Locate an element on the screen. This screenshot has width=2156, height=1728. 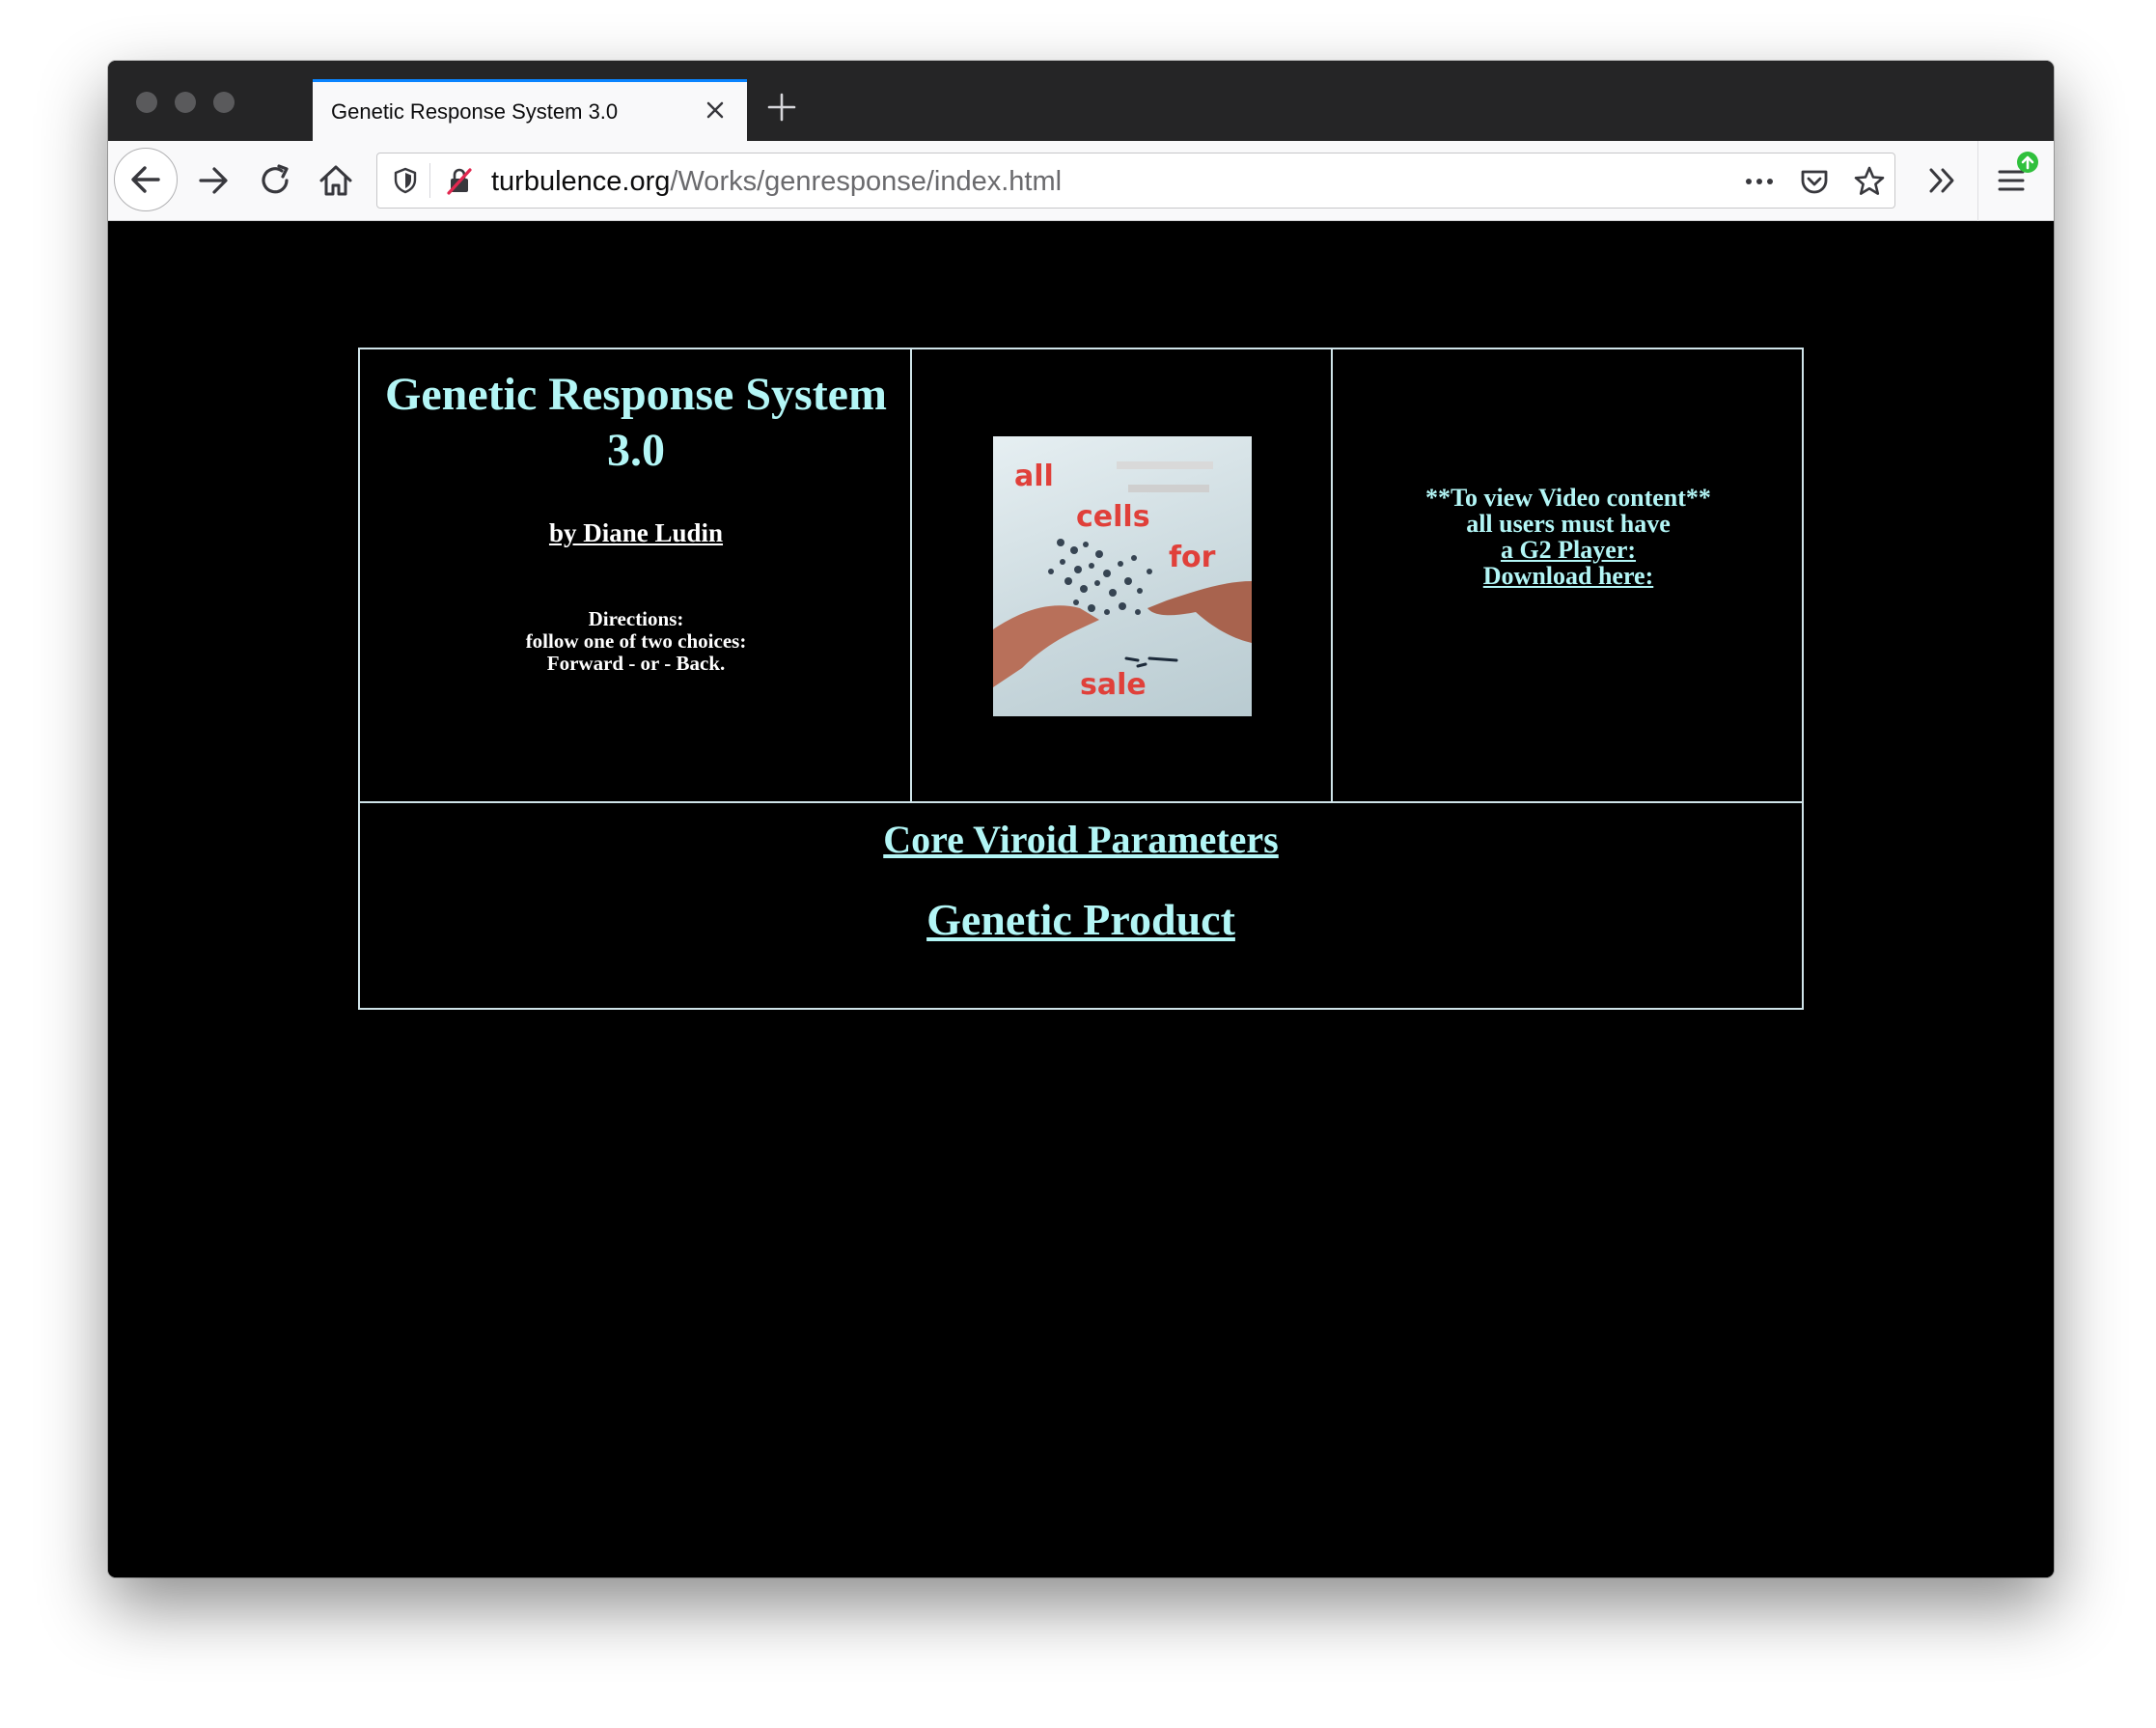
url-path: /Works/genresponse/index.html is located at coordinates (866, 181).